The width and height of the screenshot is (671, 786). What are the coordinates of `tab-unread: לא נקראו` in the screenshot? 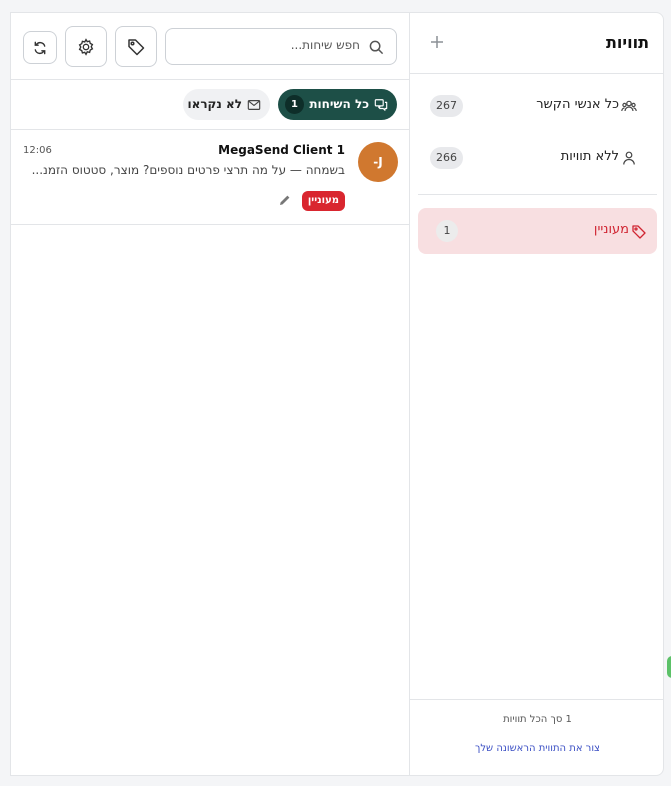 It's located at (226, 104).